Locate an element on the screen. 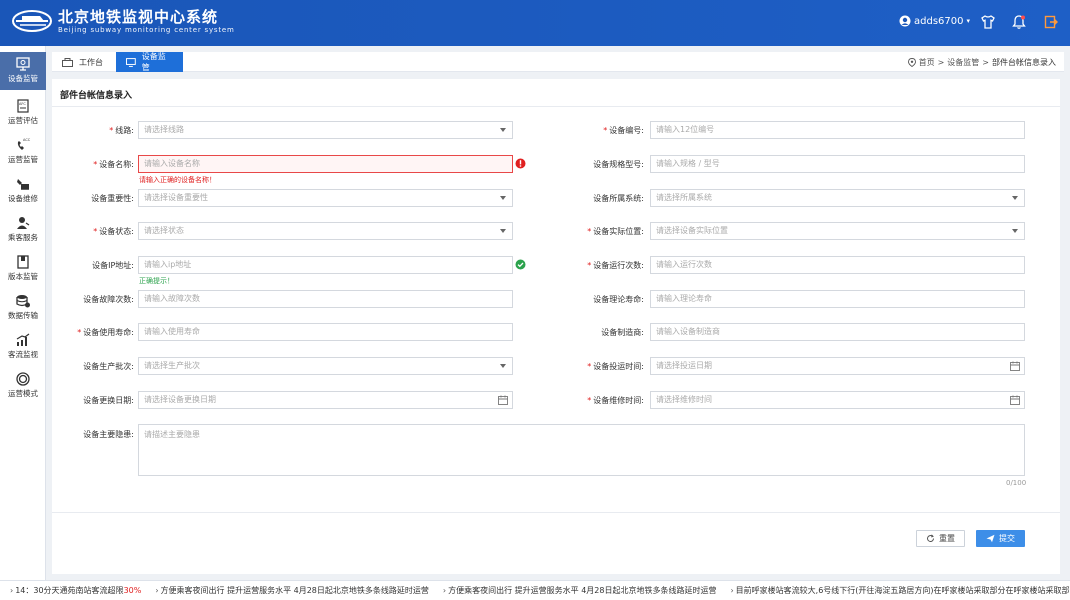  char-counter: 0/100 is located at coordinates (1016, 483).